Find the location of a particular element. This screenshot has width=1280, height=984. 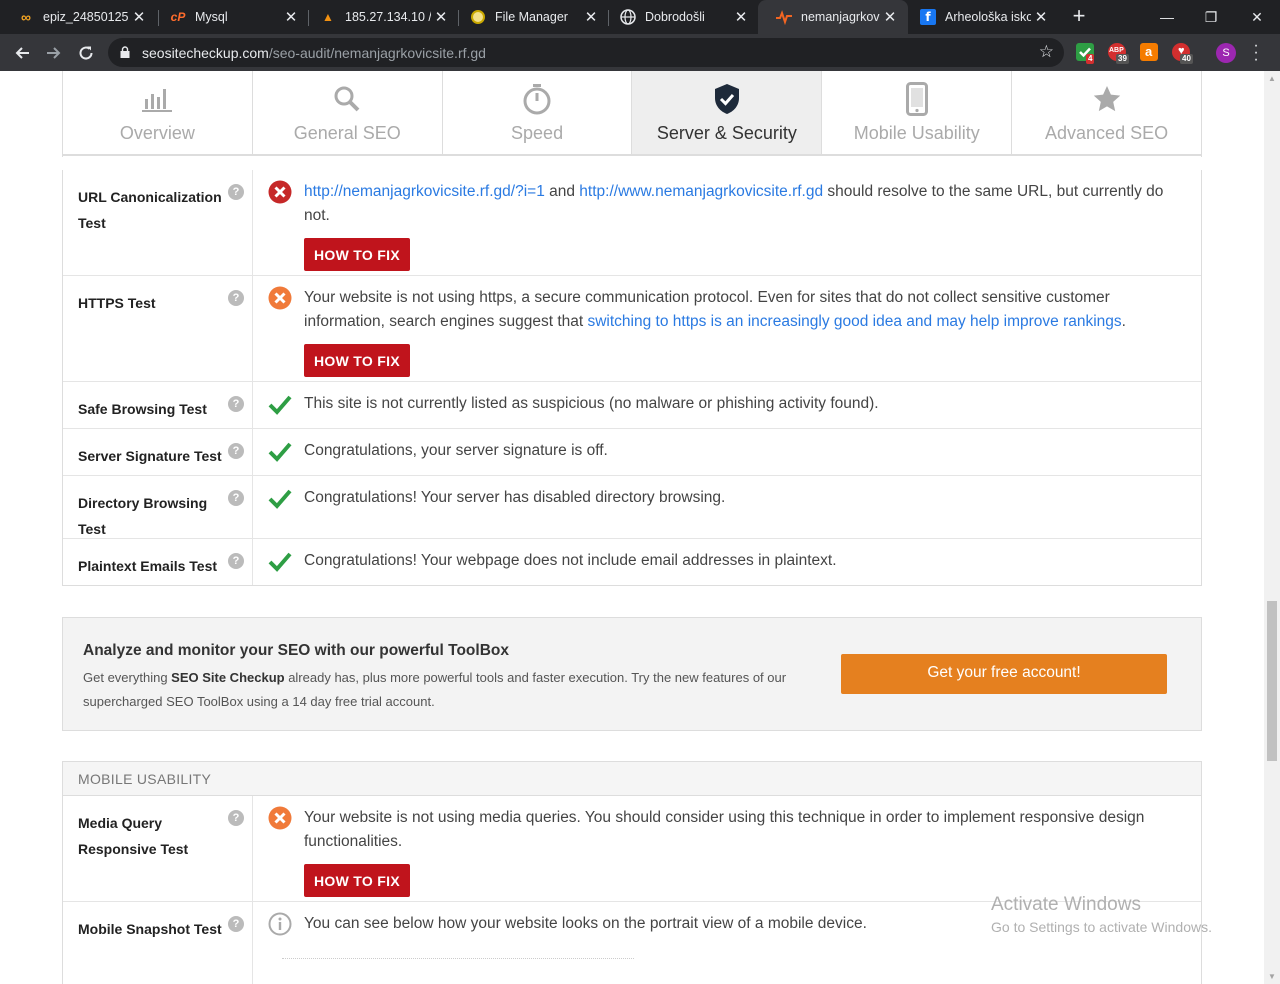

test-name: URL Canonicalization Test is located at coordinates (150, 210).